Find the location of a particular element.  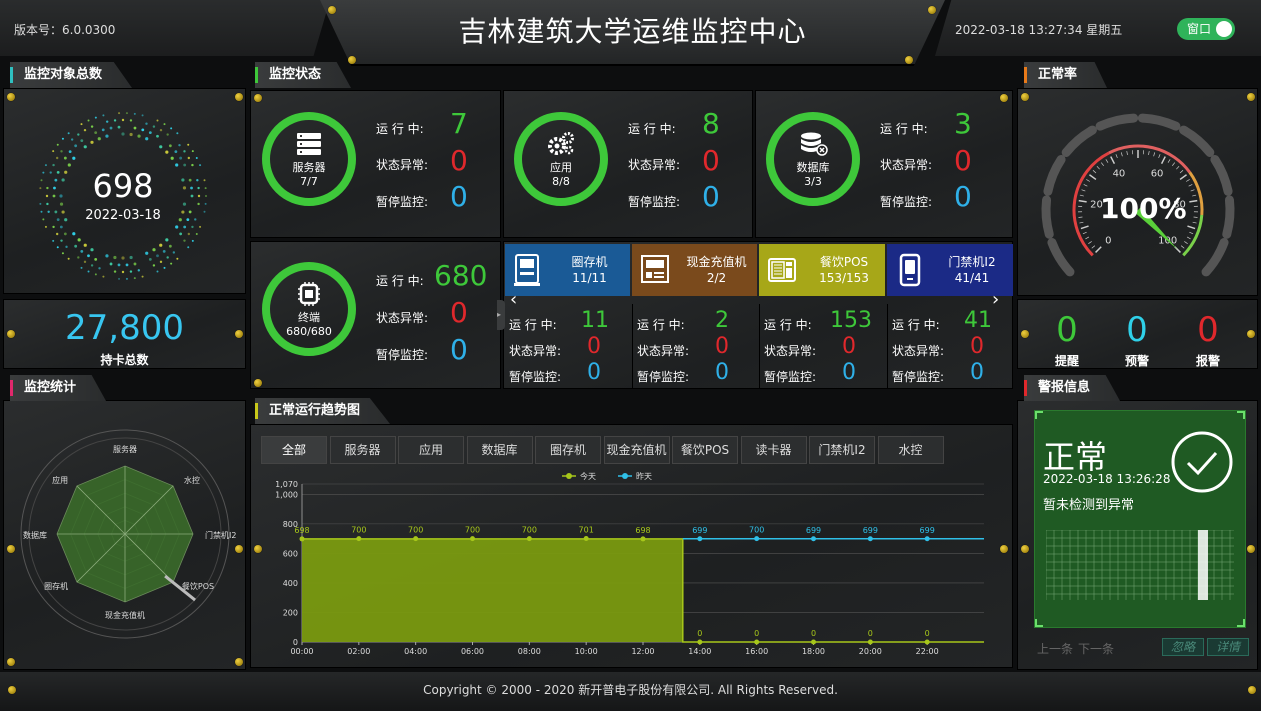

alarm-prev: 上一条 is located at coordinates (1055, 648).